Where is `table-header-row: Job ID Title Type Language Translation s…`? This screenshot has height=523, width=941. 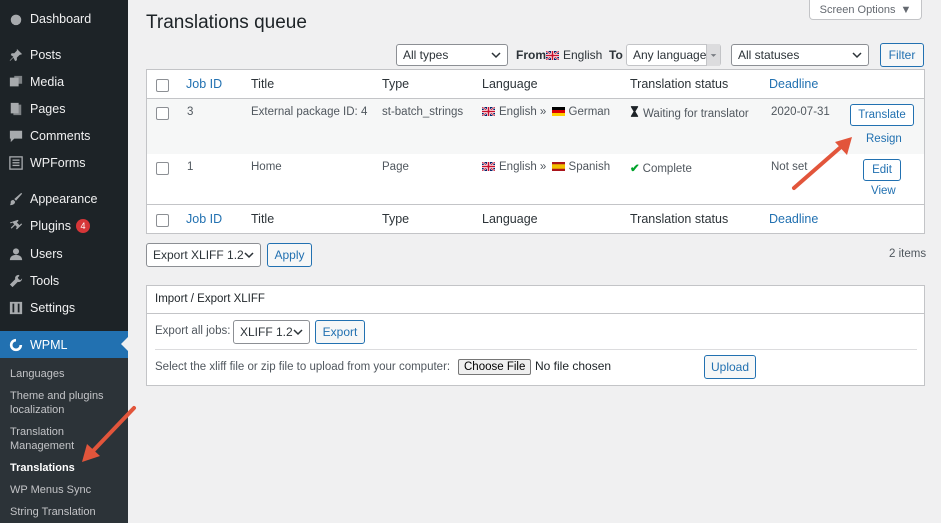 table-header-row: Job ID Title Type Language Translation s… is located at coordinates (535, 84).